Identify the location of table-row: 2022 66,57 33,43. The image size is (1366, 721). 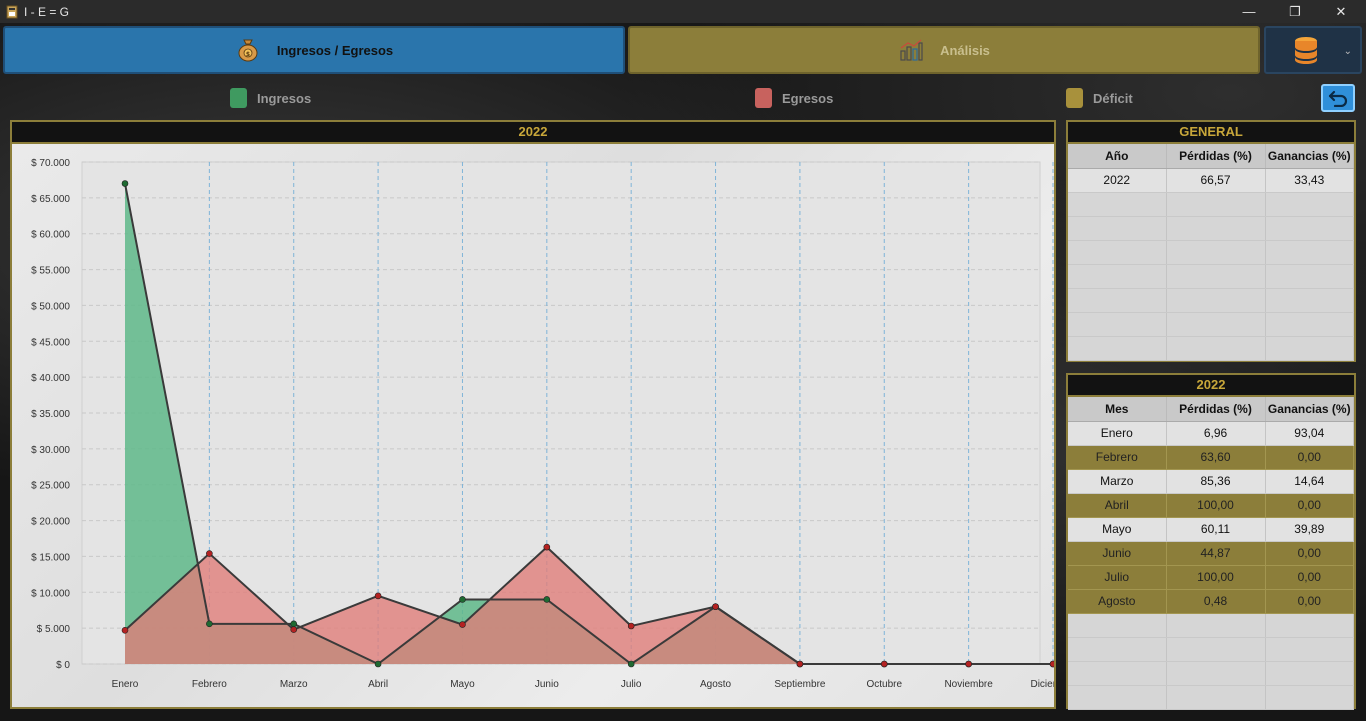
(1211, 180).